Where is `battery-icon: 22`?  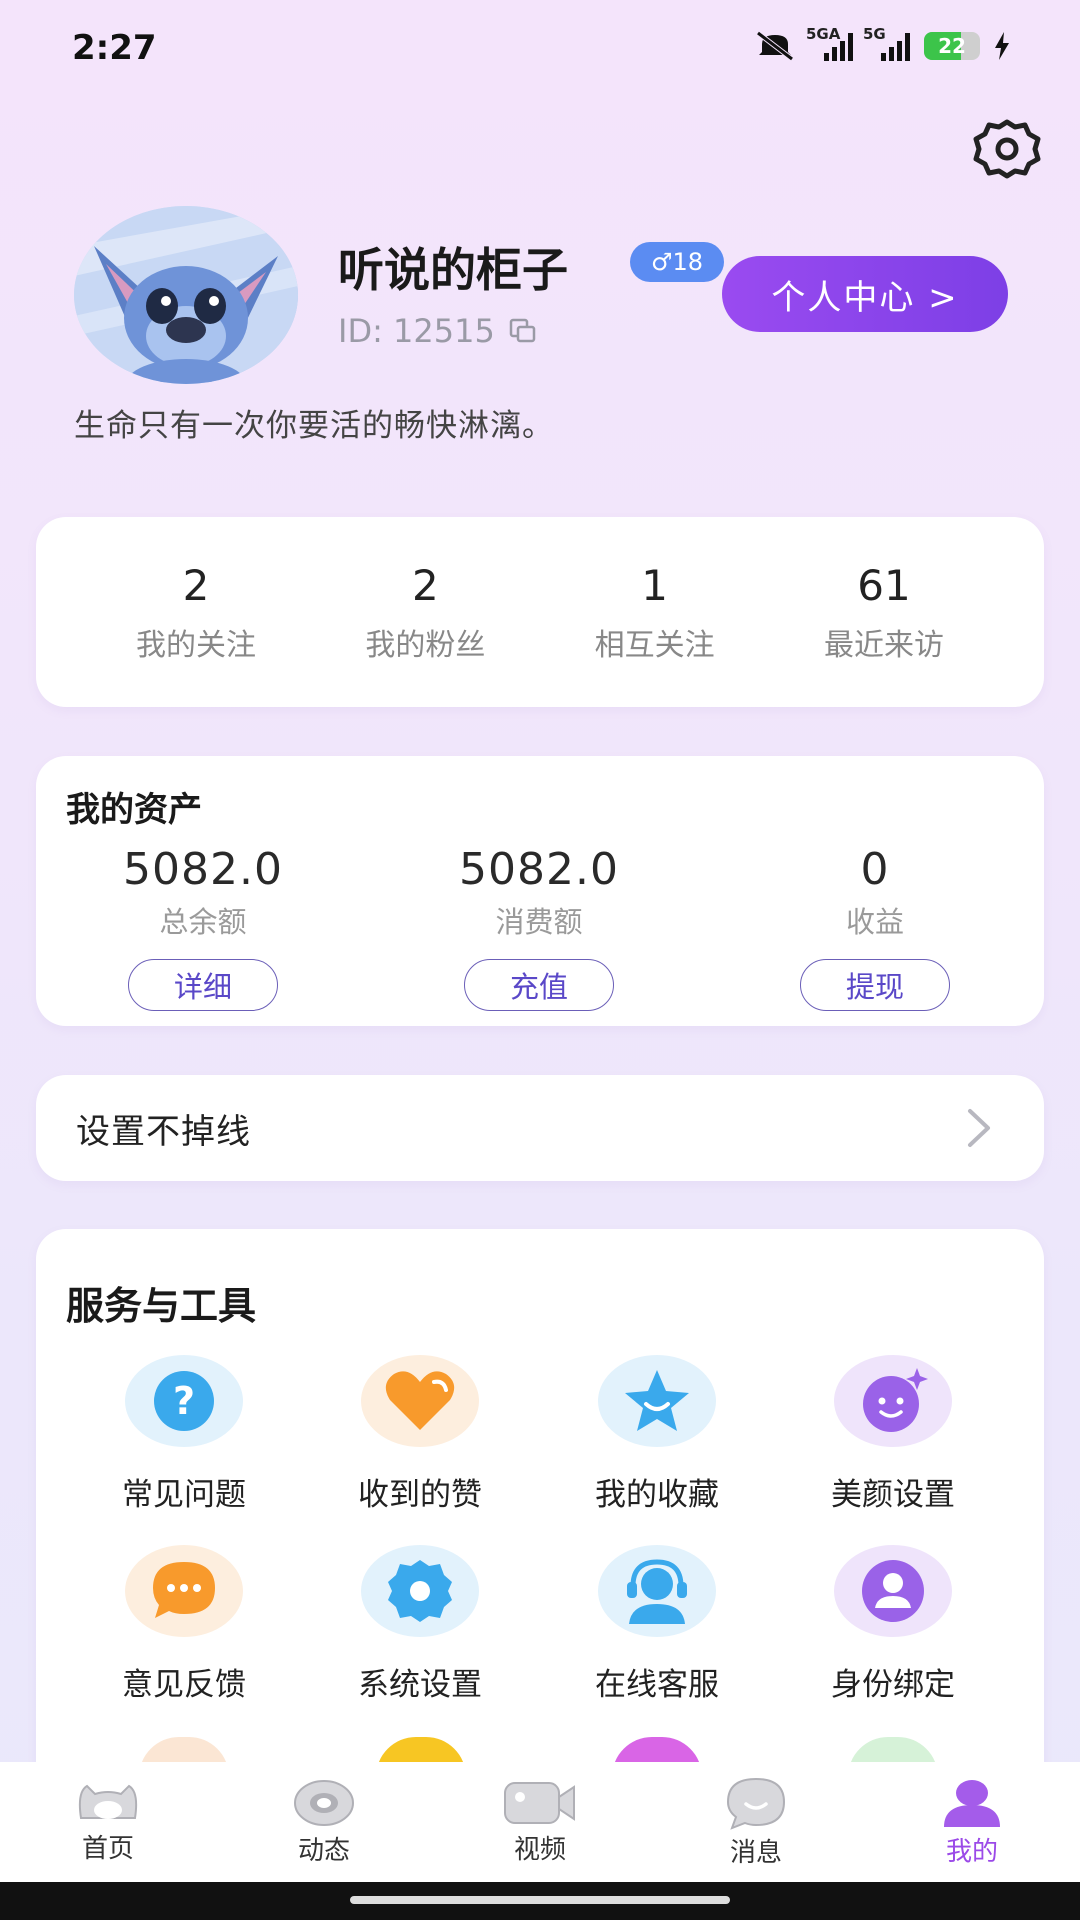 battery-icon: 22 is located at coordinates (952, 46).